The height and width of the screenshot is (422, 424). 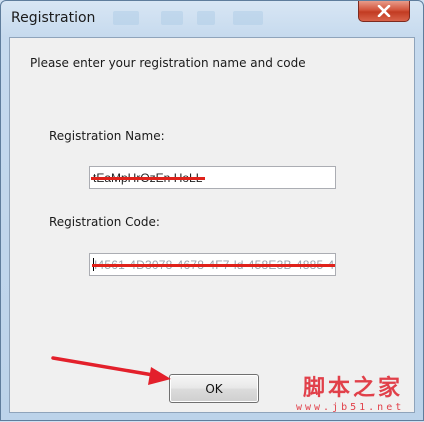 I want to click on watermark-url: www.jb51.net, so click(x=350, y=407).